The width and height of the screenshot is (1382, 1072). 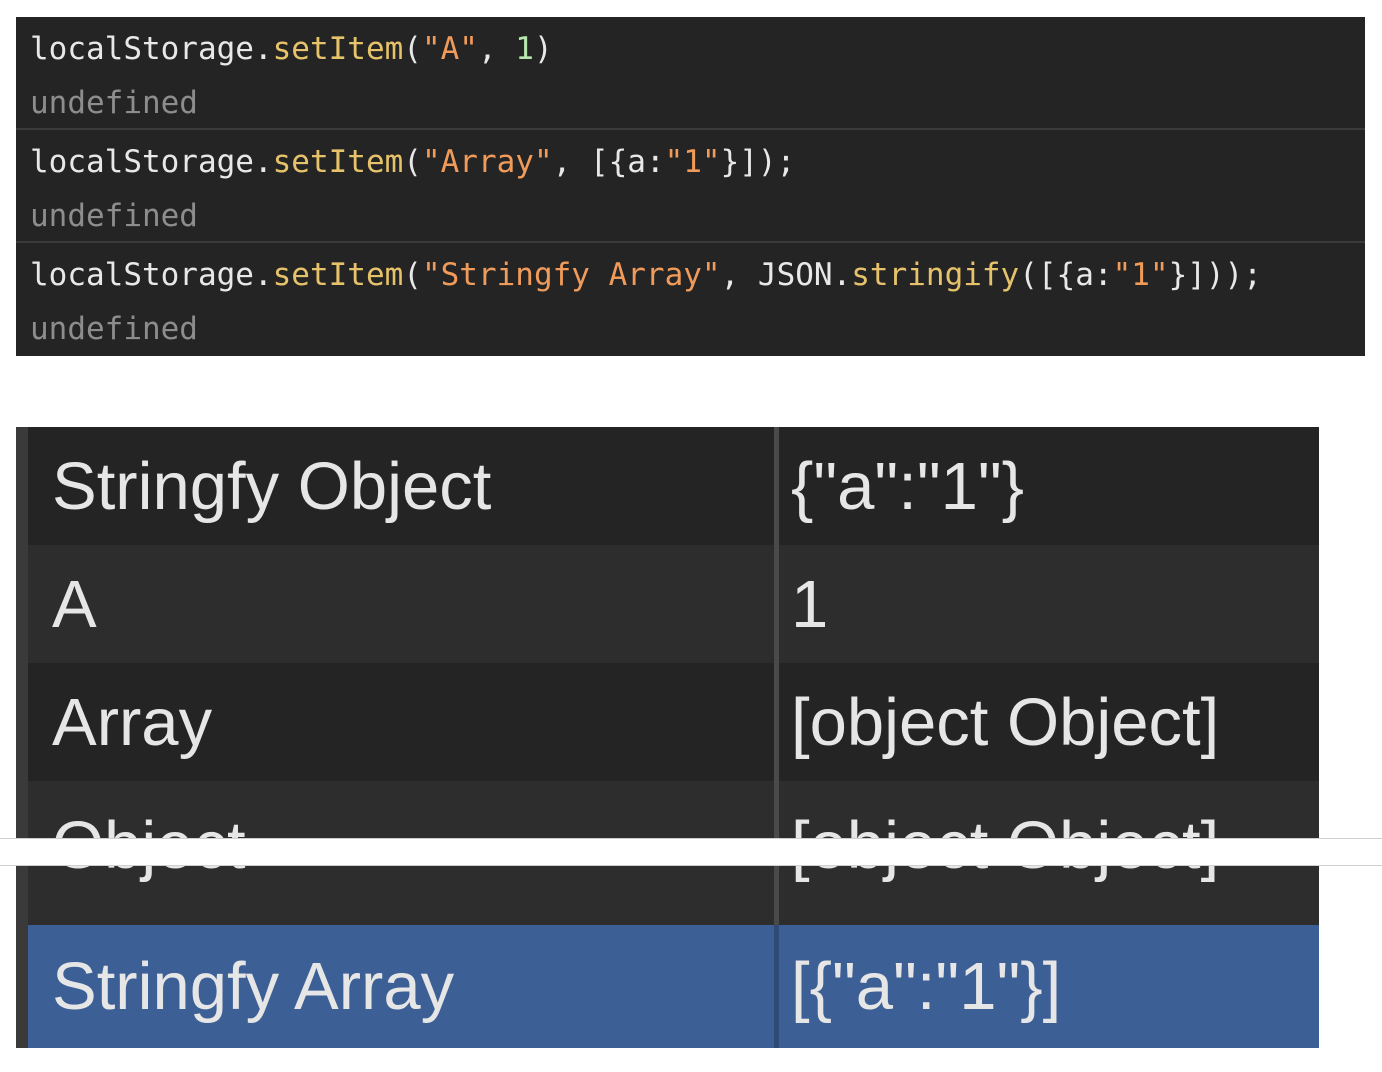 I want to click on table-row: Array [object Object], so click(x=673, y=722).